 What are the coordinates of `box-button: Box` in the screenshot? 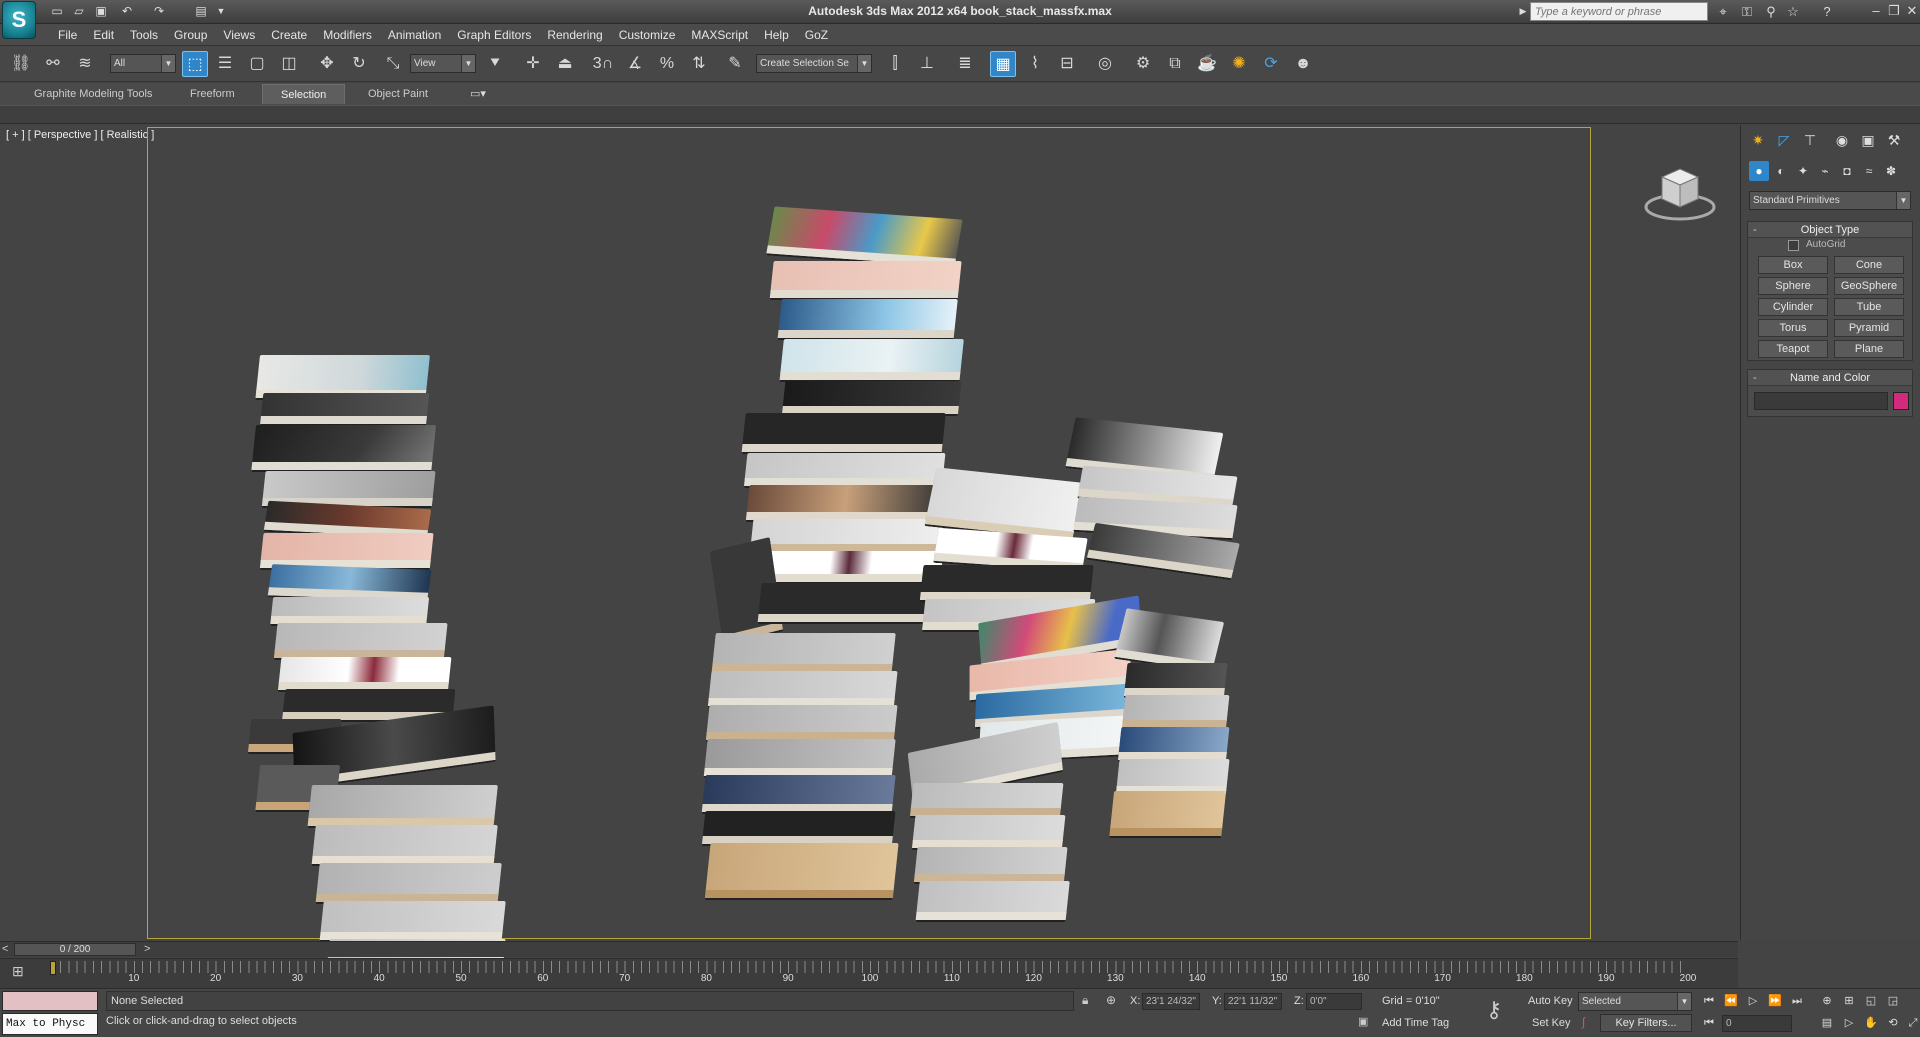 It's located at (1793, 265).